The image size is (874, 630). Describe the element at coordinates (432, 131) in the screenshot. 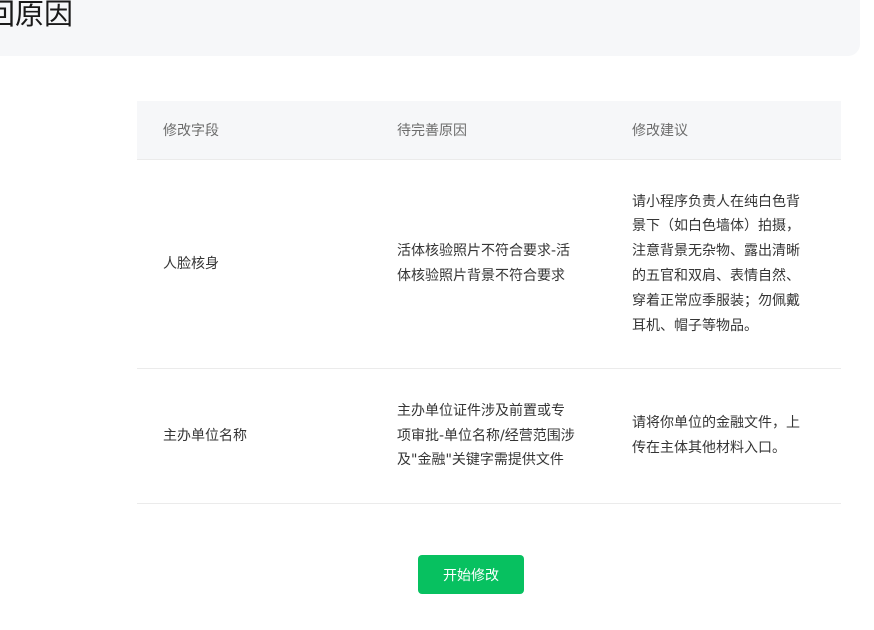

I see `header-reason: 待完善原因` at that location.